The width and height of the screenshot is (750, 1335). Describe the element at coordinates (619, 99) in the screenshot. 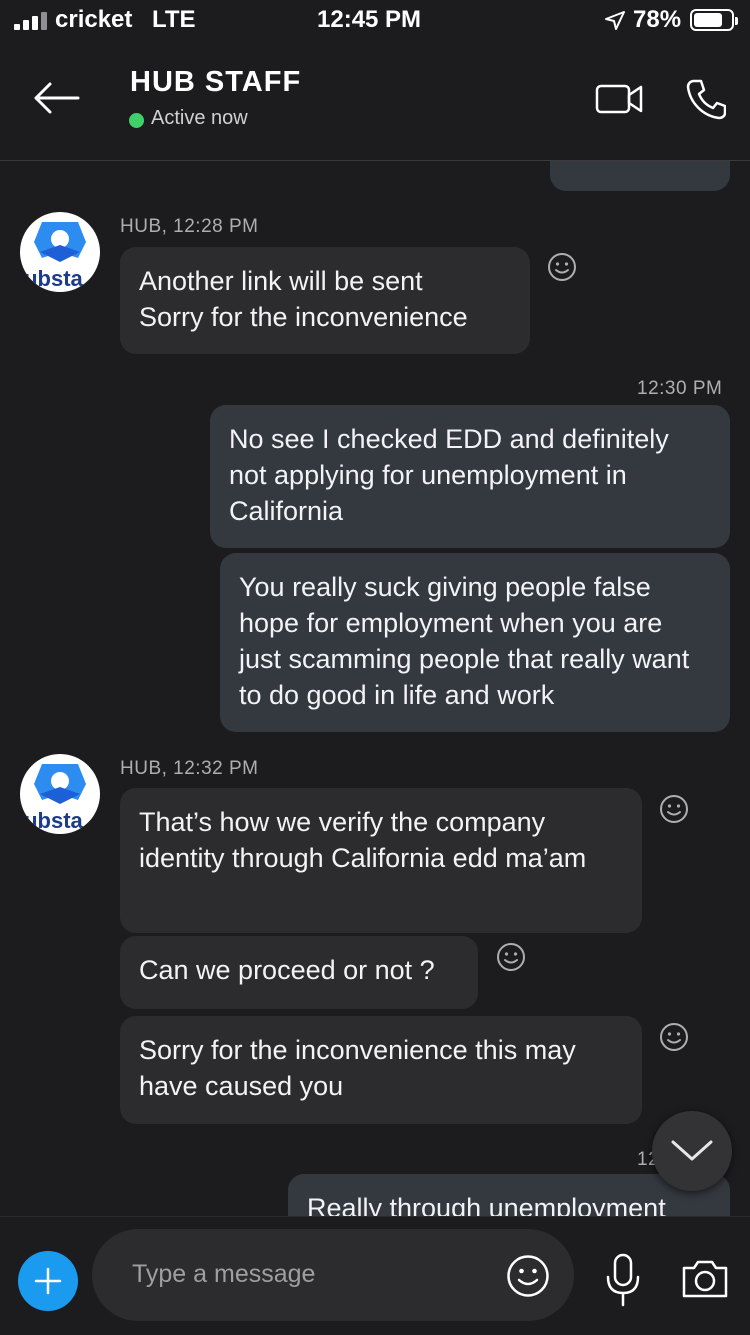

I see `video-call-icon` at that location.